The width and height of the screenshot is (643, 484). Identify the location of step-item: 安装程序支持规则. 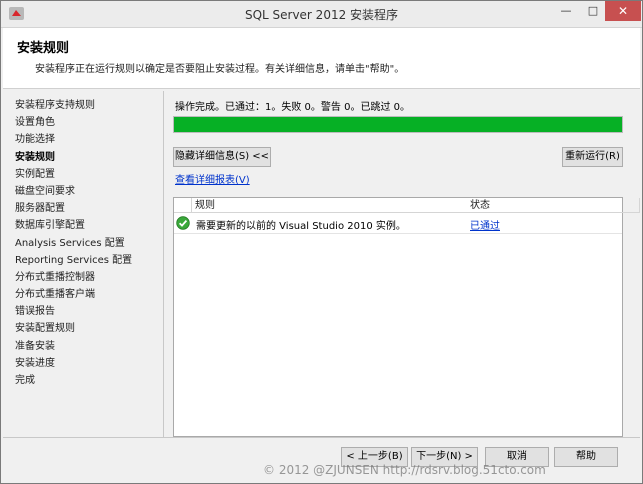
(55, 105).